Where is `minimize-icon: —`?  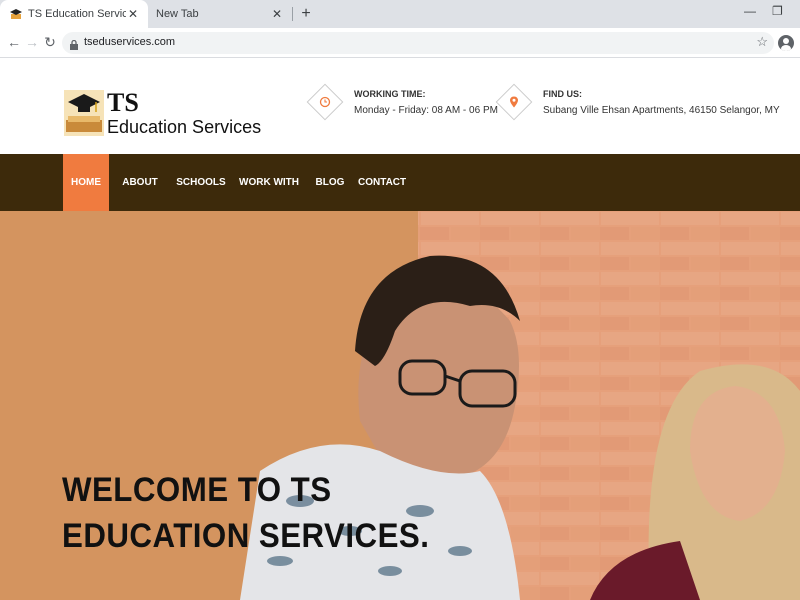
minimize-icon: — is located at coordinates (750, 11).